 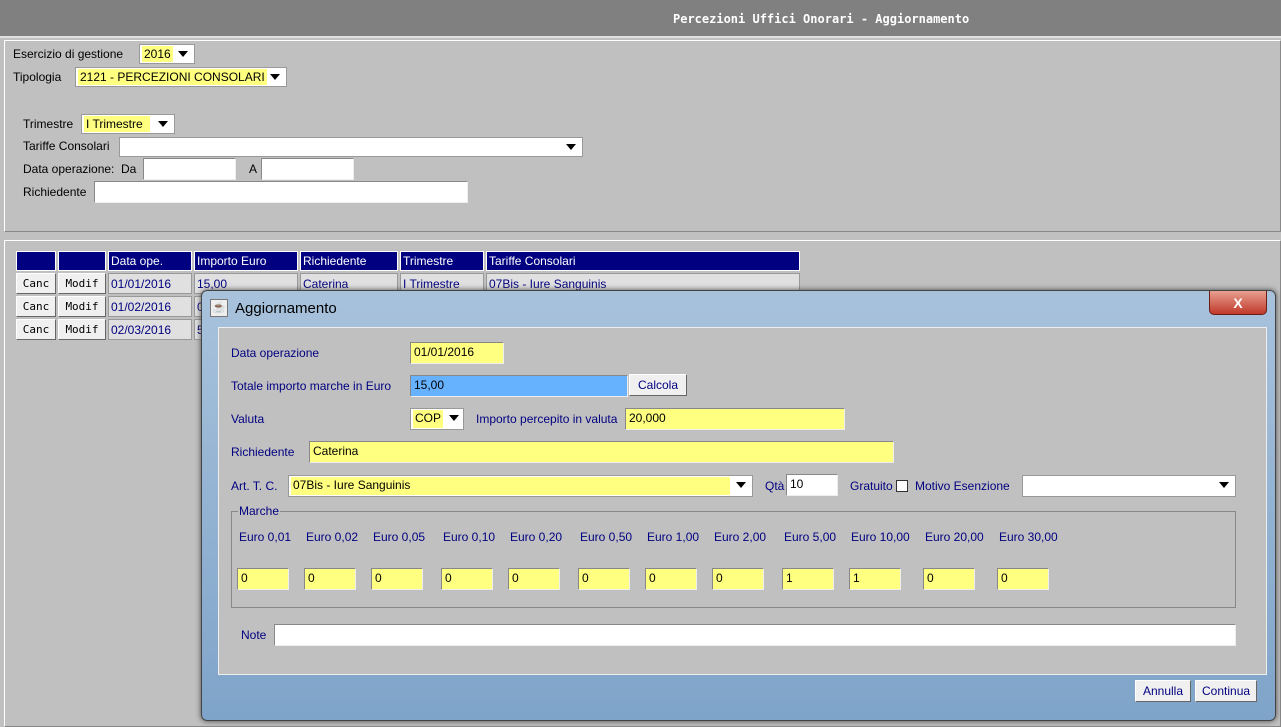 I want to click on esercizio-value: 2016, so click(x=157, y=54).